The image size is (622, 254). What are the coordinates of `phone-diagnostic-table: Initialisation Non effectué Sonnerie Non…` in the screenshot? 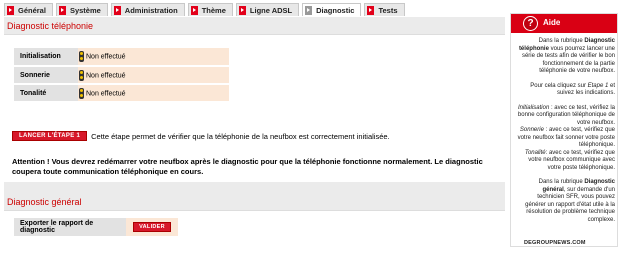 It's located at (121, 75).